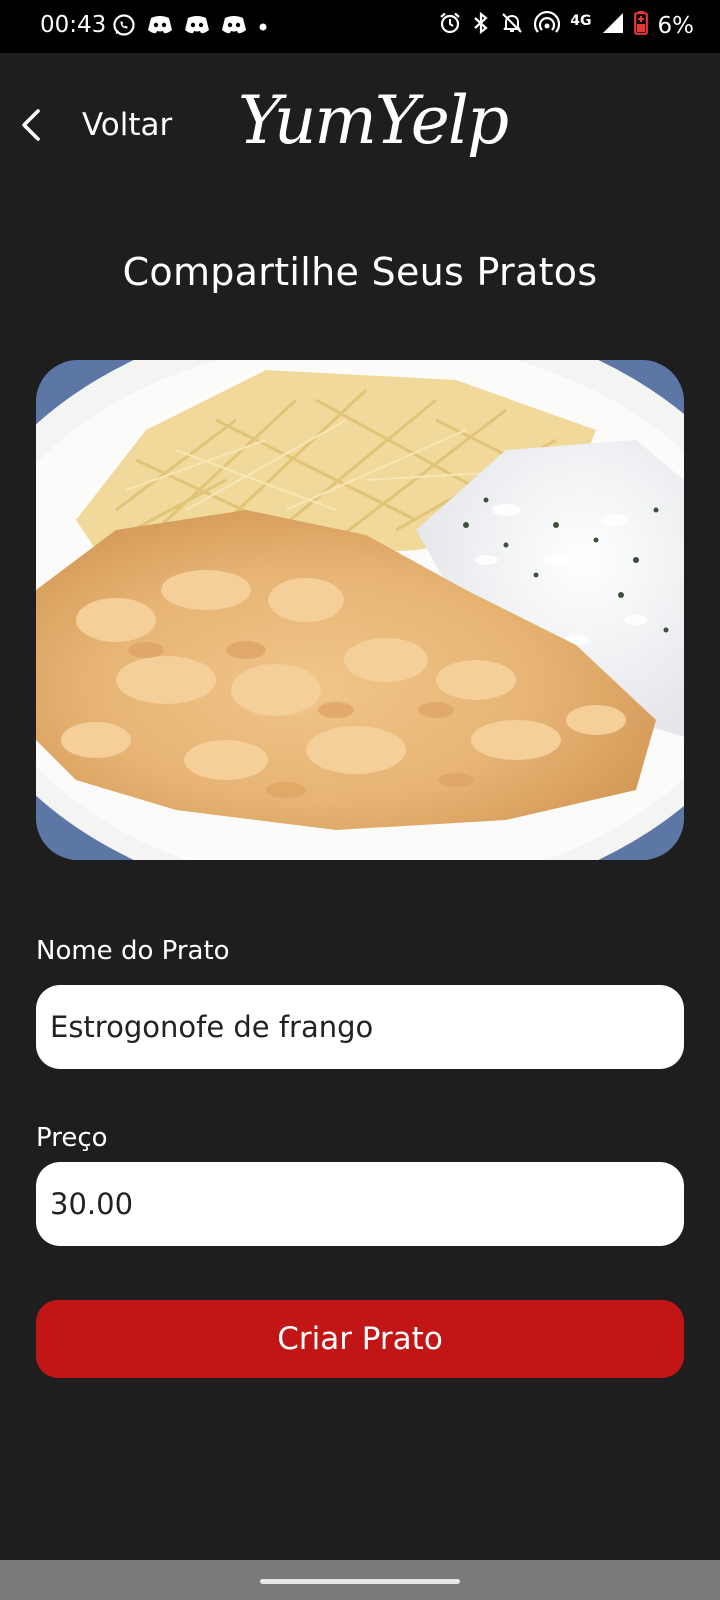 The image size is (720, 1600). Describe the element at coordinates (450, 25) in the screenshot. I see `alarm-icon` at that location.